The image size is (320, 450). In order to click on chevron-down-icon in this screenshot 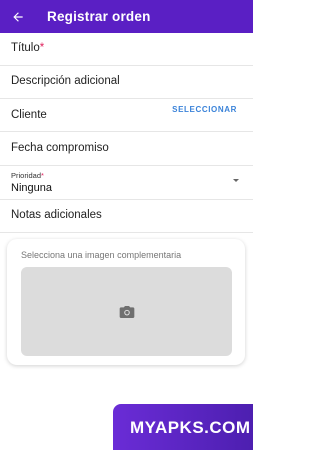, I will do `click(236, 180)`.